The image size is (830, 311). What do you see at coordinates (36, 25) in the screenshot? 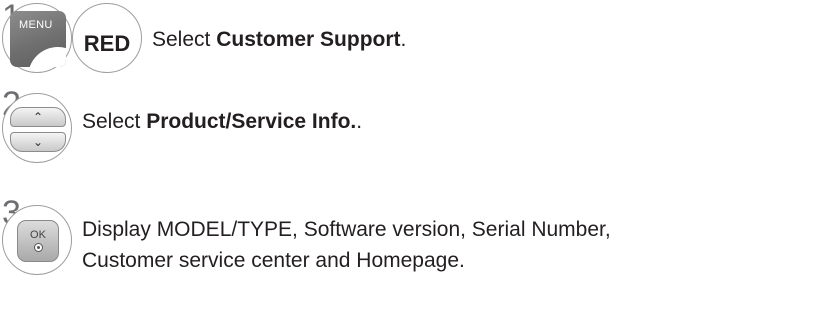
I see `menu-key-label: MENU` at bounding box center [36, 25].